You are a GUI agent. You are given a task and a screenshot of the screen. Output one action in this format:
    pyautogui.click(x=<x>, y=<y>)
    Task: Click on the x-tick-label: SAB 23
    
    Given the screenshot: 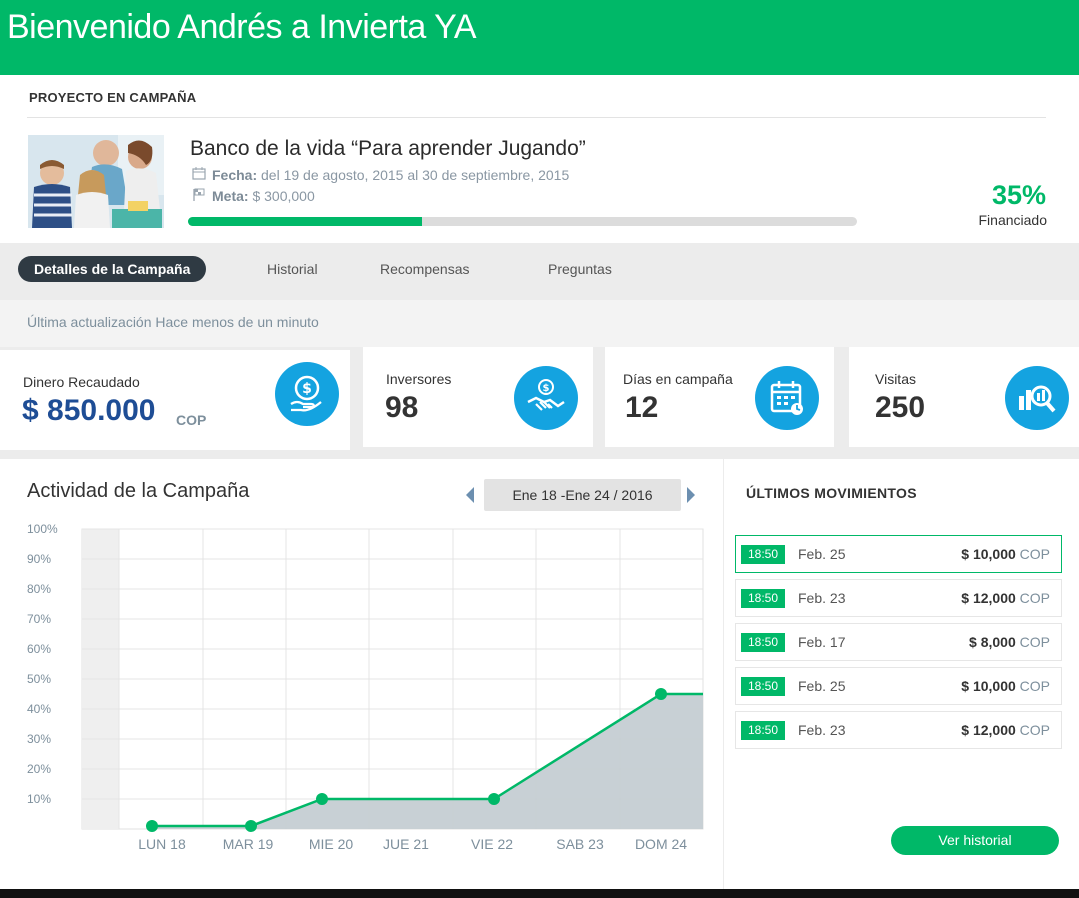 What is the action you would take?
    pyautogui.click(x=580, y=844)
    